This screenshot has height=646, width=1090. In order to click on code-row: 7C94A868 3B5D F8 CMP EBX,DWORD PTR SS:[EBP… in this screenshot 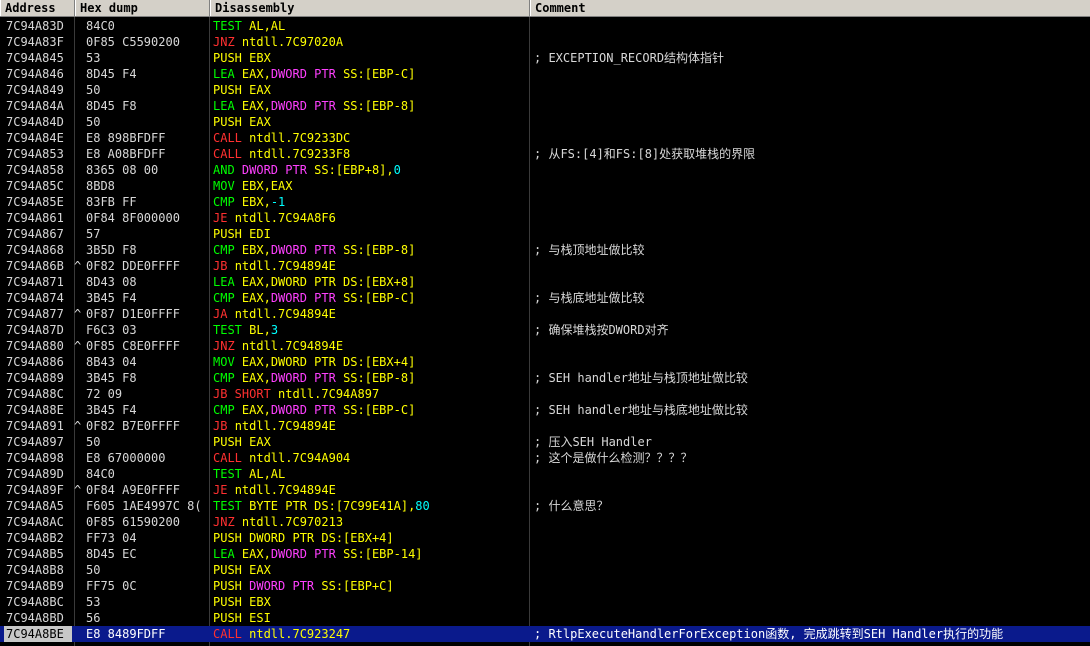, I will do `click(545, 250)`.